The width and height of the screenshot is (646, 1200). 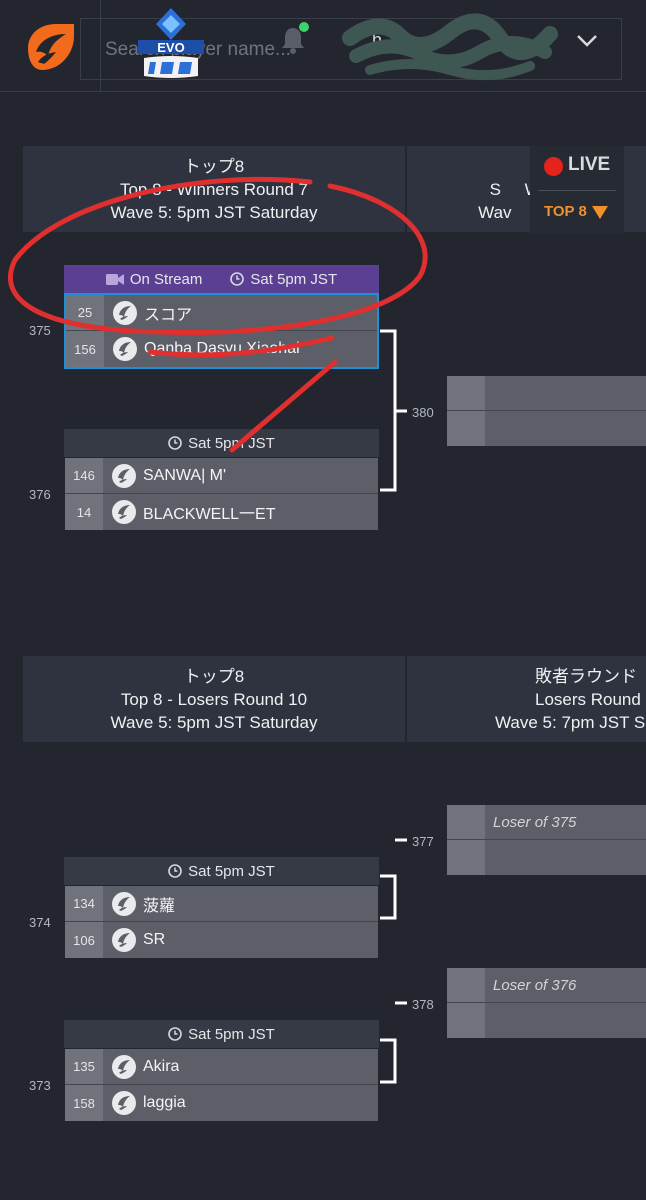 I want to click on player-name: Qanba Dasyu Xiaohai, so click(x=222, y=348).